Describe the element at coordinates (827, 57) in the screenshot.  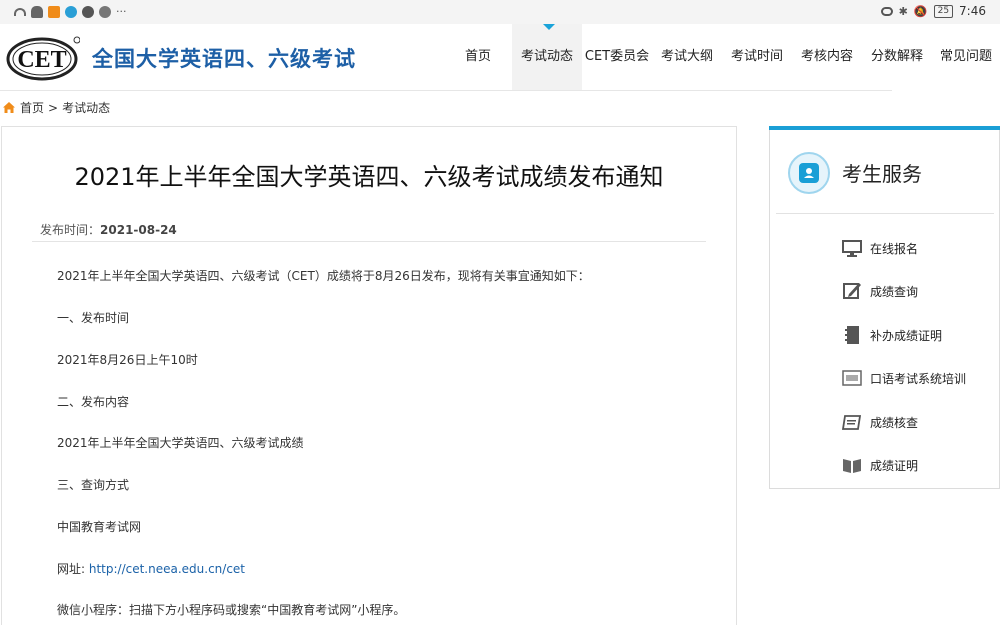
I see `nav-item-content: 考核内容` at that location.